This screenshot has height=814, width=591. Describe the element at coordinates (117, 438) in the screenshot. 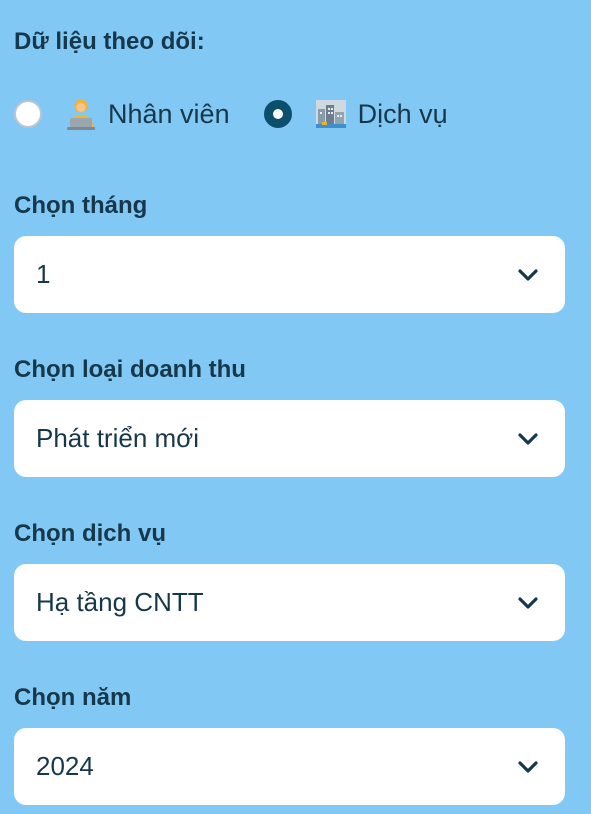

I see `revenue-type-select-value: Phát triển mới` at that location.